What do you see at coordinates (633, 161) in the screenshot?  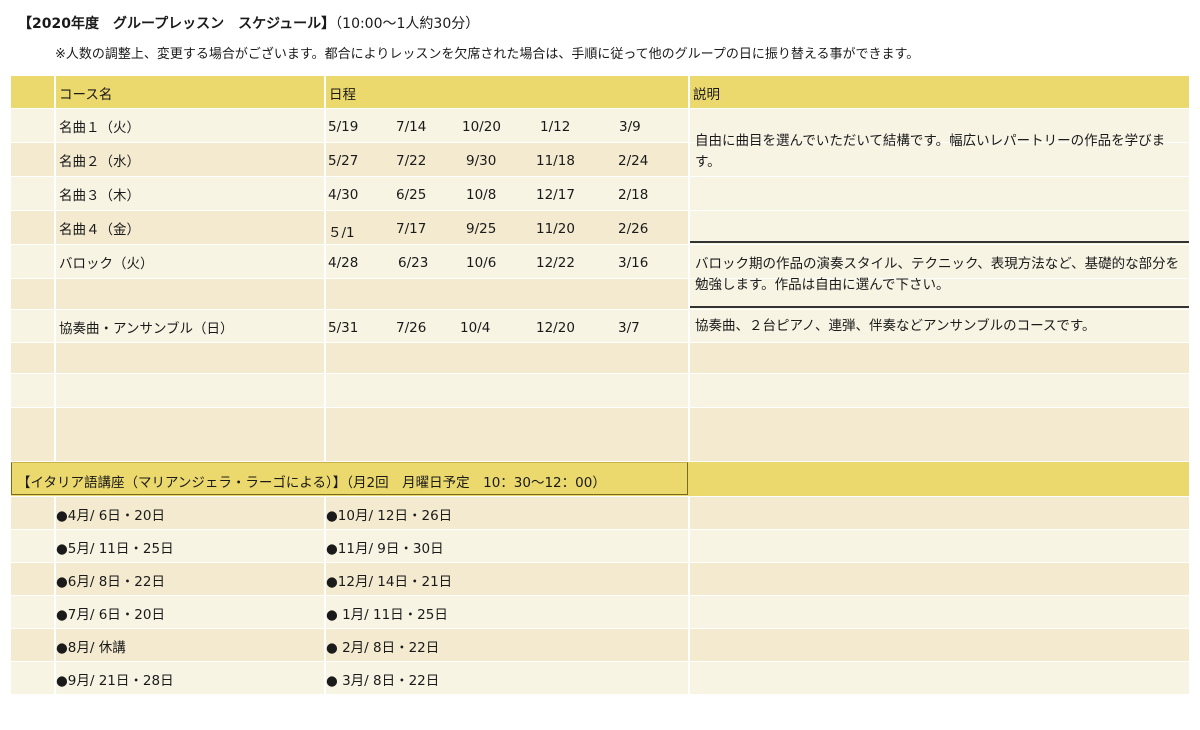 I see `course-date: 2/24` at bounding box center [633, 161].